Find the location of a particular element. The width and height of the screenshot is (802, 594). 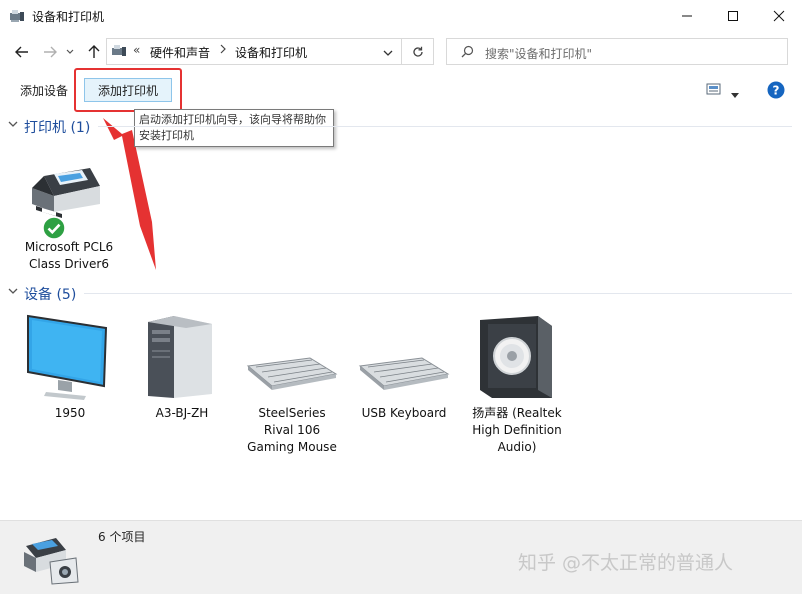

device-item-computer: A3-BJ-ZH is located at coordinates (182, 370).